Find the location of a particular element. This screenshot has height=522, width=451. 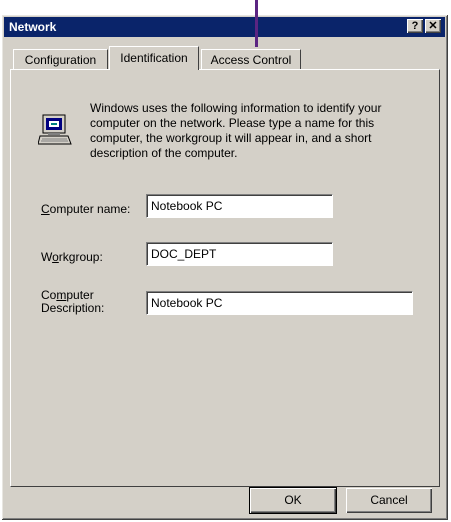

workgroup-input: DOC_DEPT is located at coordinates (239, 254).